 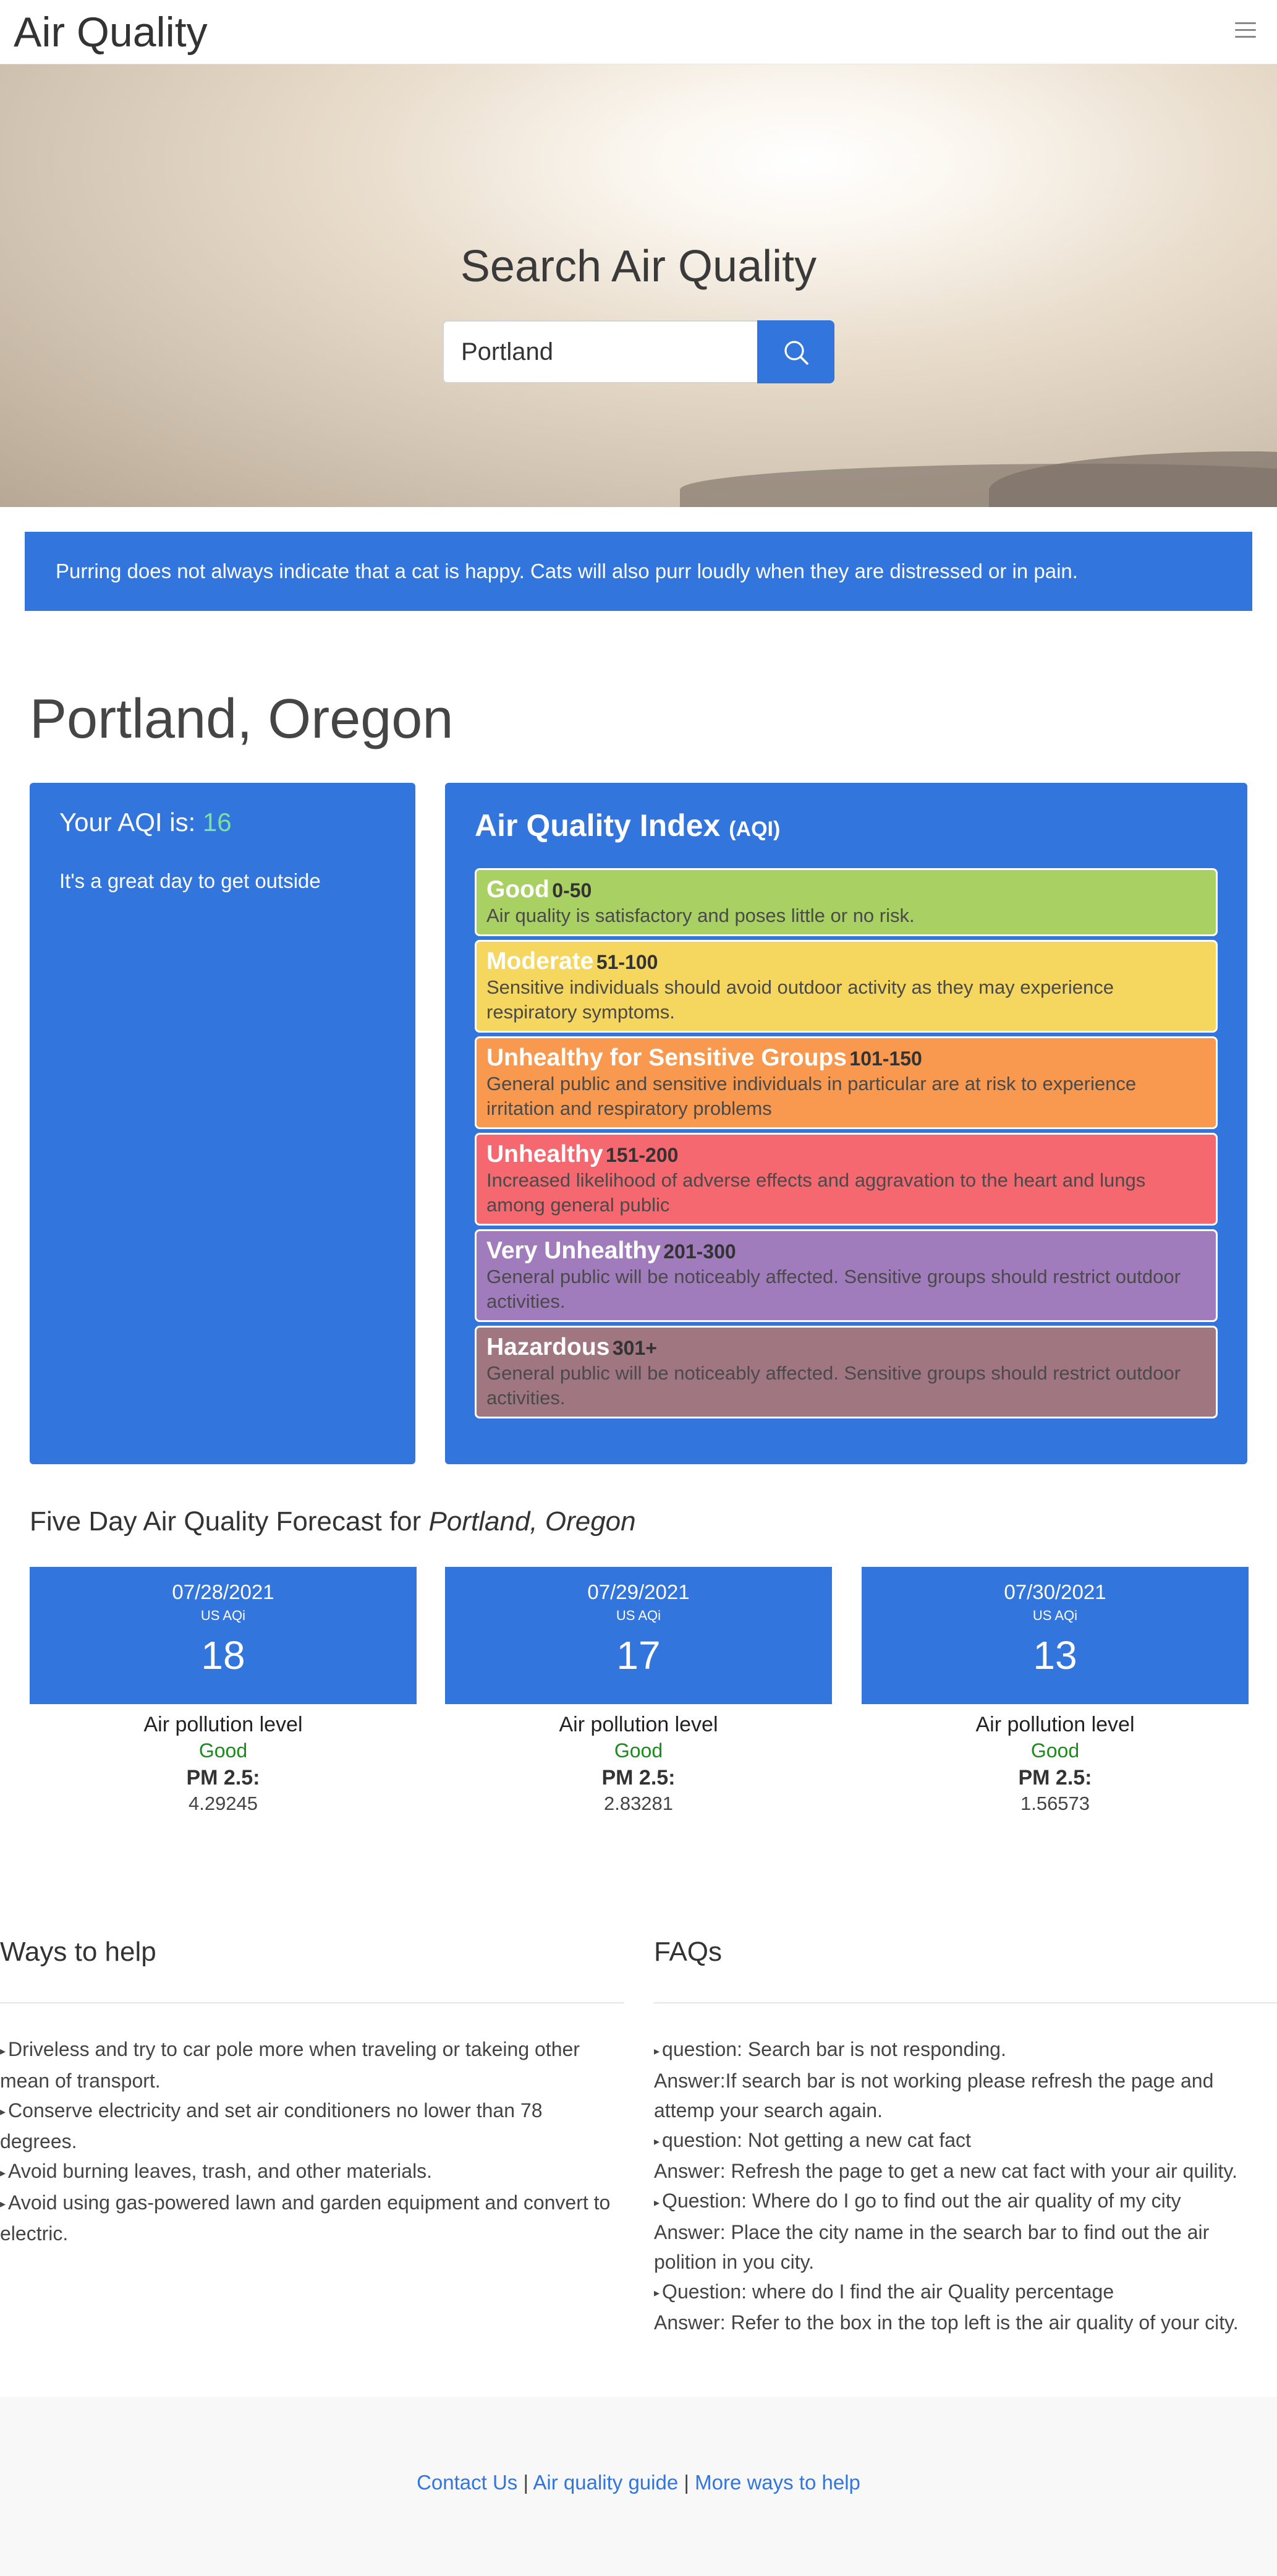 What do you see at coordinates (830, 2049) in the screenshot?
I see `faq-question: ▸ question: Search bar is not responding.` at bounding box center [830, 2049].